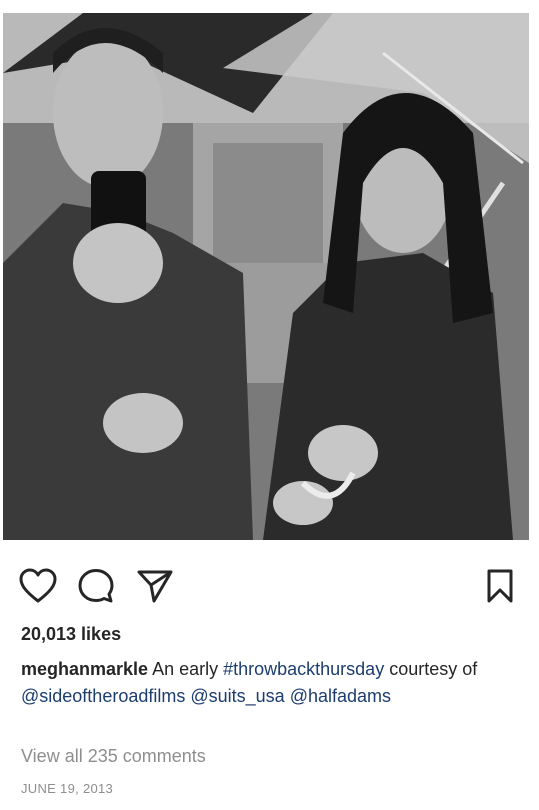  What do you see at coordinates (103, 696) in the screenshot?
I see `caption-mention: @sideoftheroadfilms` at bounding box center [103, 696].